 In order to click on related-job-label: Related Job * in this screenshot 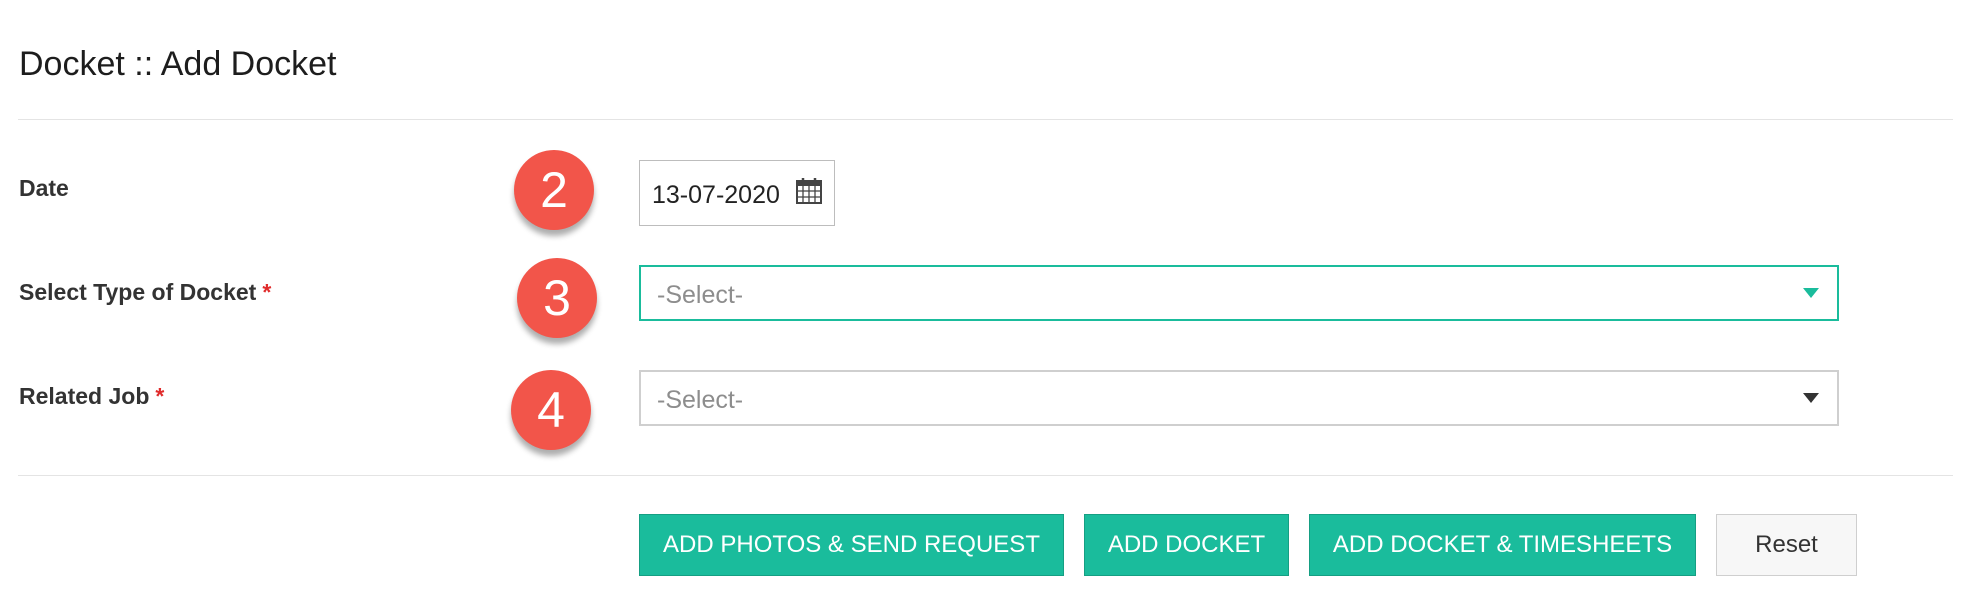, I will do `click(91, 396)`.